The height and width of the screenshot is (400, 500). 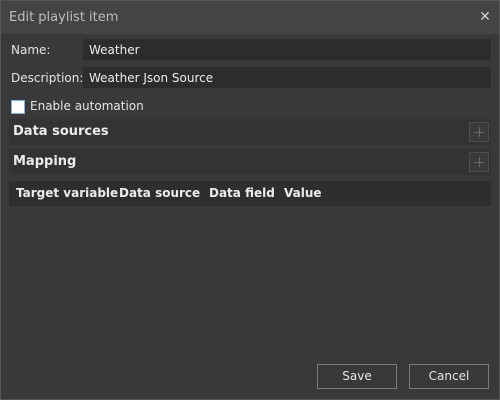 What do you see at coordinates (287, 77) in the screenshot?
I see `description-input` at bounding box center [287, 77].